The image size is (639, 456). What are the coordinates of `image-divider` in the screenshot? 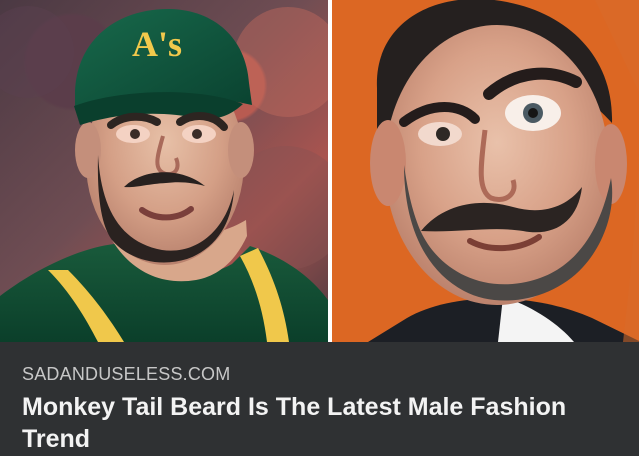 It's located at (328, 171).